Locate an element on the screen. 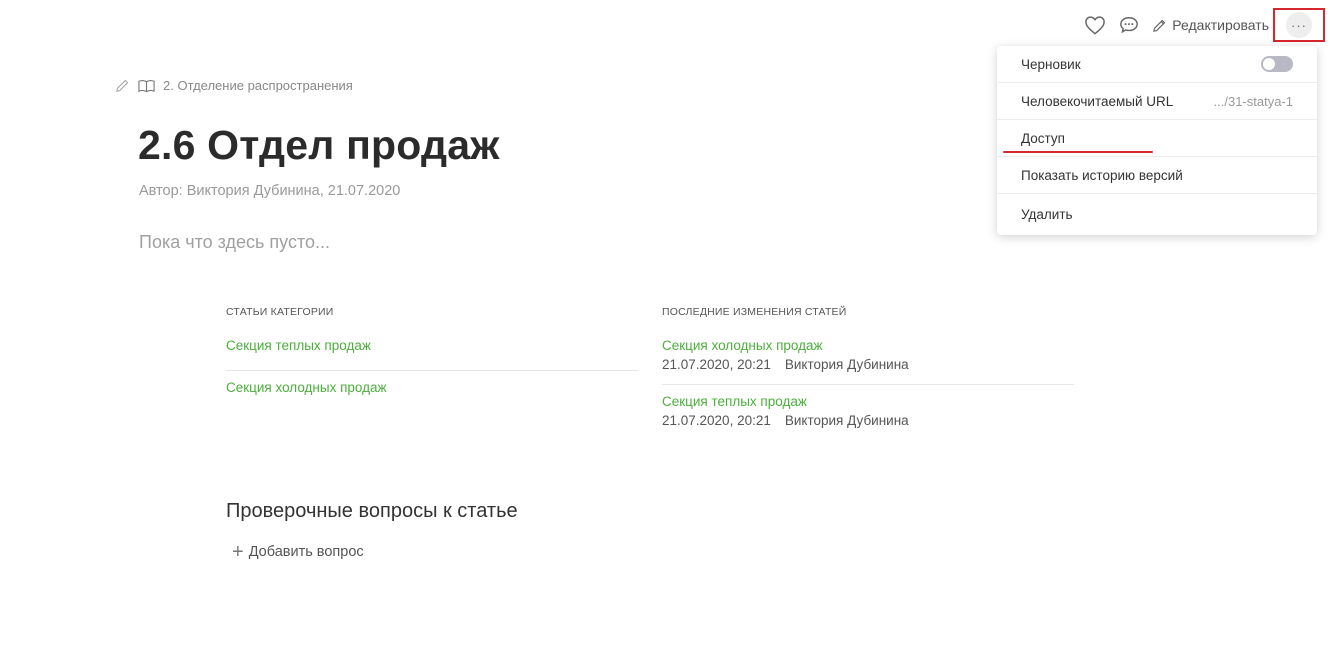  menu-item-draft: Черновик is located at coordinates (1157, 64).